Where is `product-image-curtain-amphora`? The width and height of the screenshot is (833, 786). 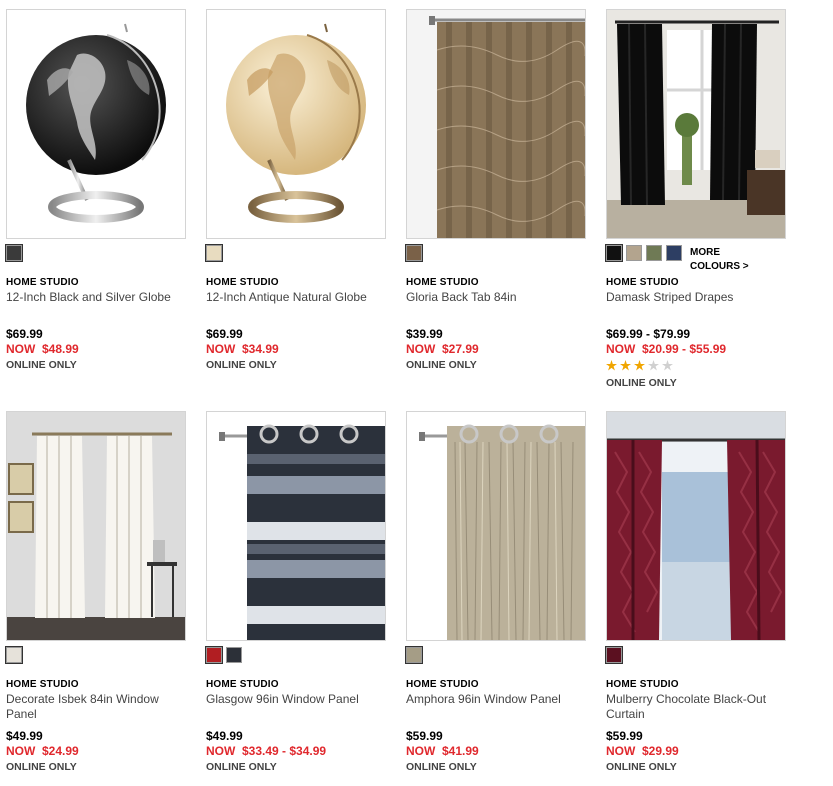 product-image-curtain-amphora is located at coordinates (496, 526).